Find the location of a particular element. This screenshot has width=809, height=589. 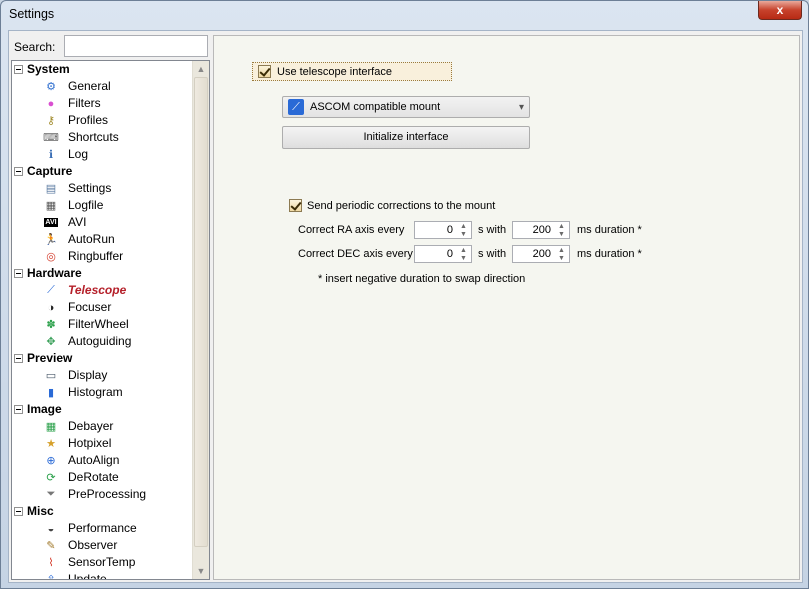

dec-interval-stepper: 0 ▲ ▼ is located at coordinates (443, 254).